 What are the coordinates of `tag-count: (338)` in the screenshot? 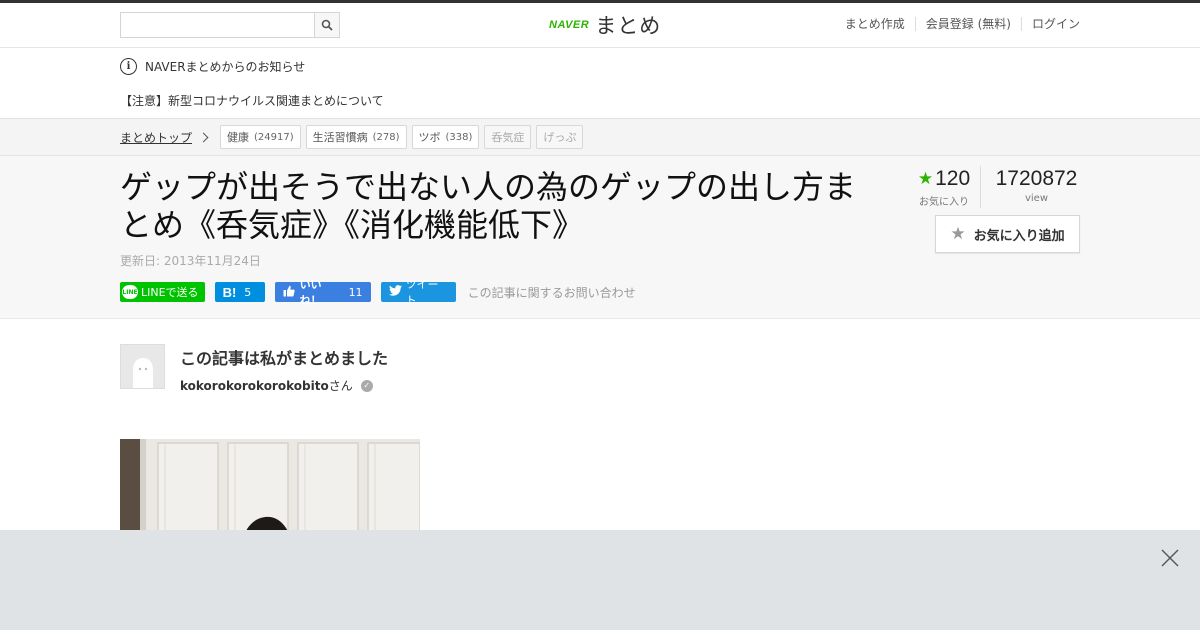 It's located at (459, 137).